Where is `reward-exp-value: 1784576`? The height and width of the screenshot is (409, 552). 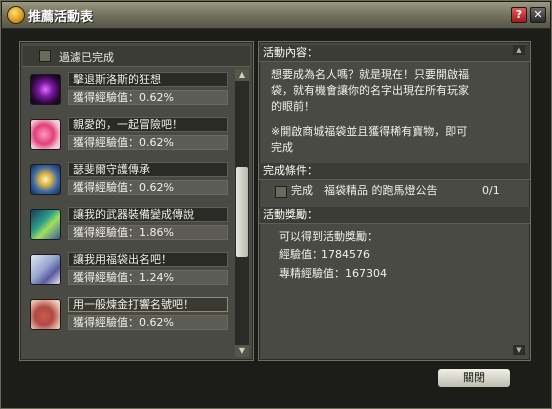 reward-exp-value: 1784576 is located at coordinates (345, 254).